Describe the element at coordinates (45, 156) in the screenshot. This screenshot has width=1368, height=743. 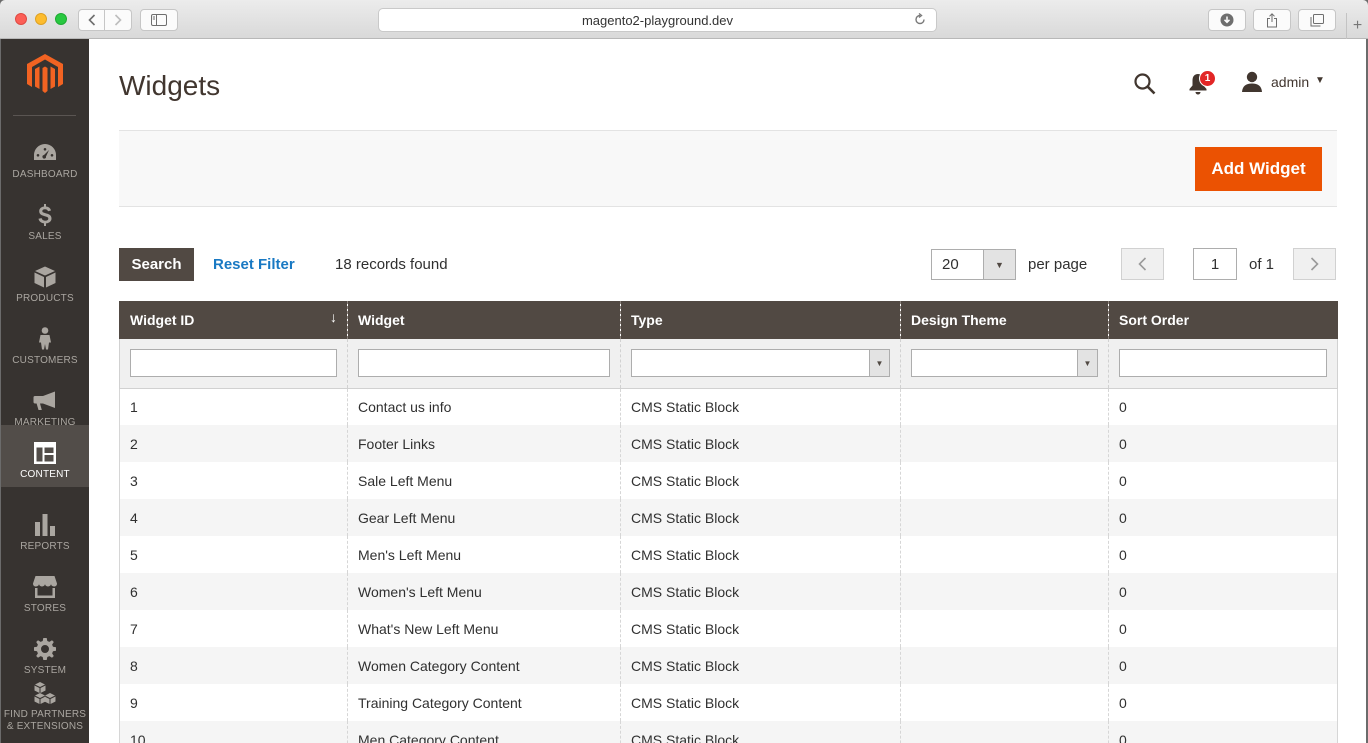
I see `sidebar-item-dashboard: DASHBOARD` at that location.